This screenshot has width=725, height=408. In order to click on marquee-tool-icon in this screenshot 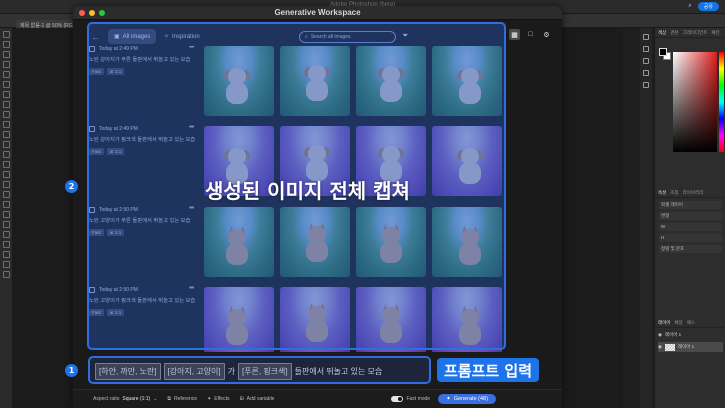, I will do `click(6, 44)`.